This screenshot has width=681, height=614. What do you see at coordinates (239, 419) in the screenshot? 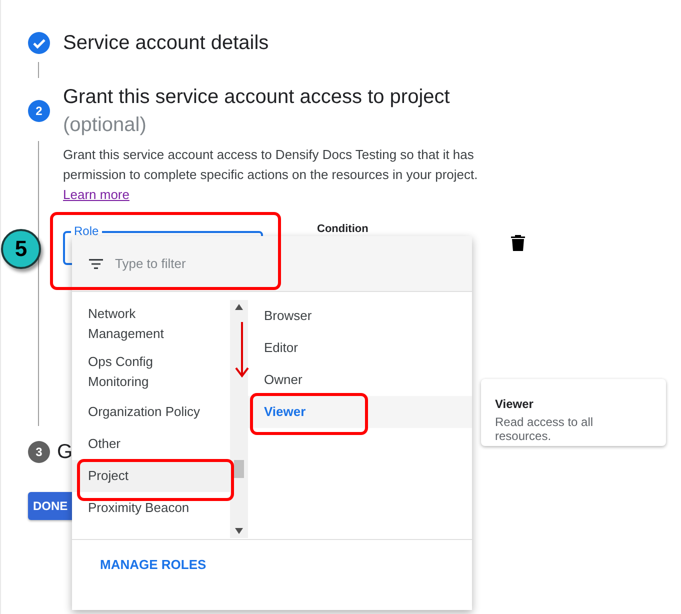
I see `scrollbar` at bounding box center [239, 419].